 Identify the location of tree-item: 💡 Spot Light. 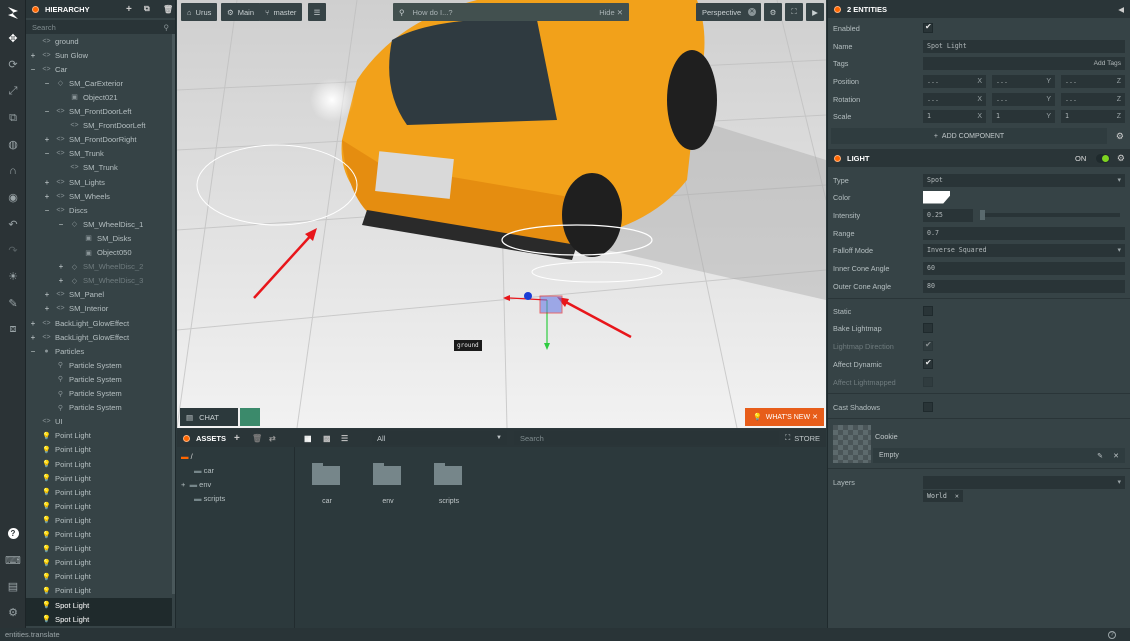
(99, 605).